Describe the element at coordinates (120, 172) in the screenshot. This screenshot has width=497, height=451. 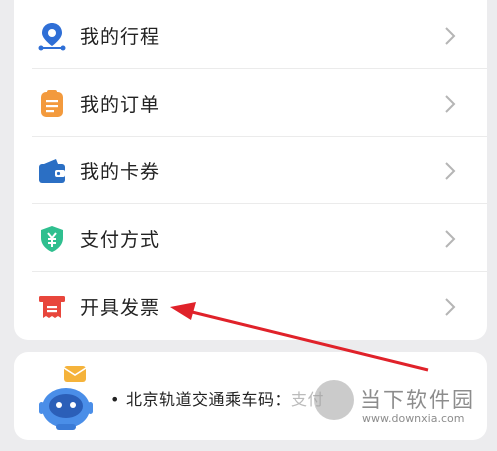
I see `menu-item-label: 我的卡券` at that location.